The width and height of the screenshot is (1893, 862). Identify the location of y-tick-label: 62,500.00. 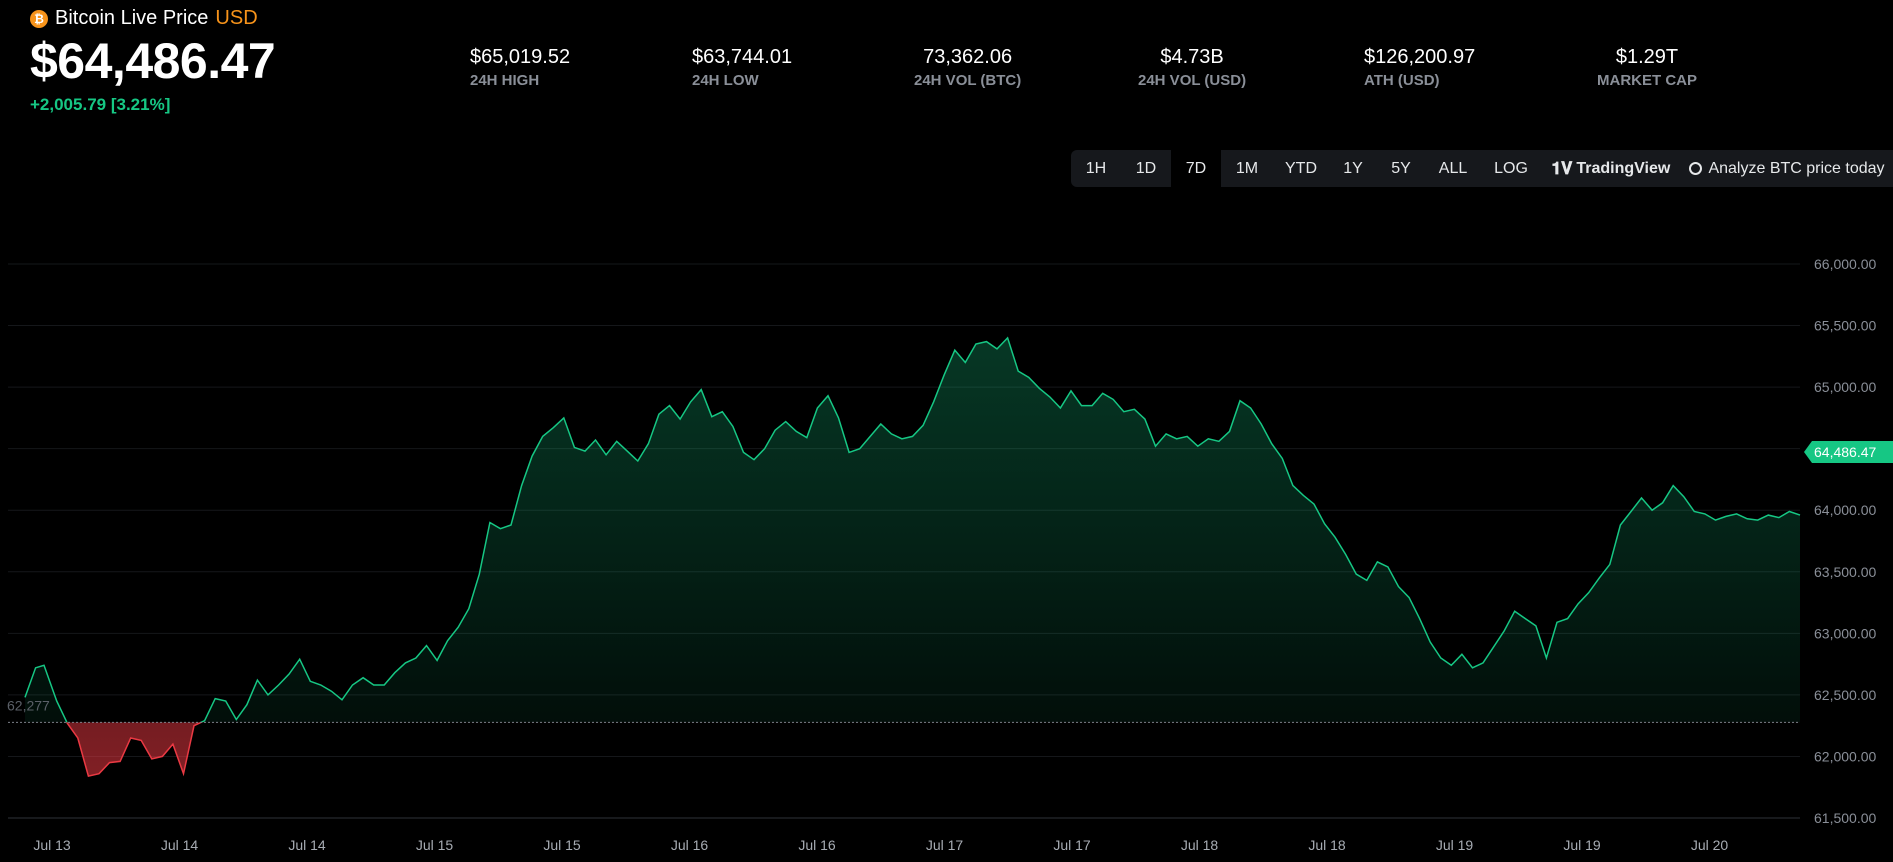
(1845, 695).